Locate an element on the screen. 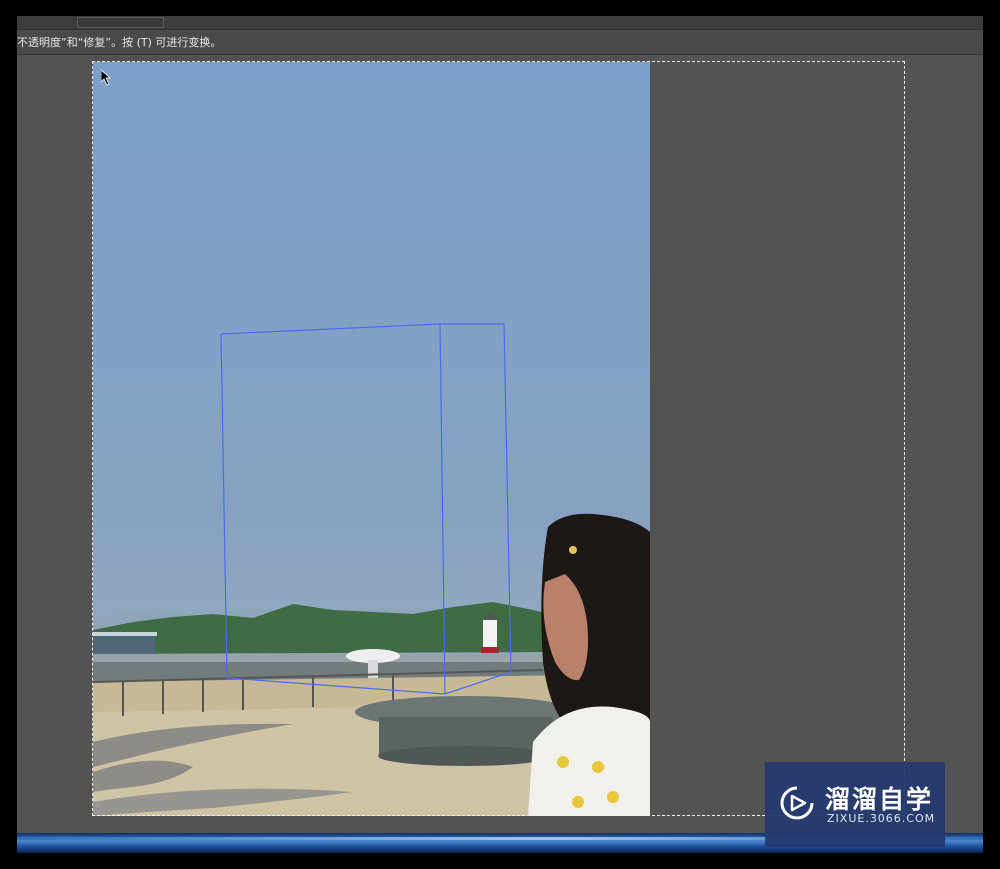  watermark-url: ZIXUE.3066.COM is located at coordinates (881, 818).